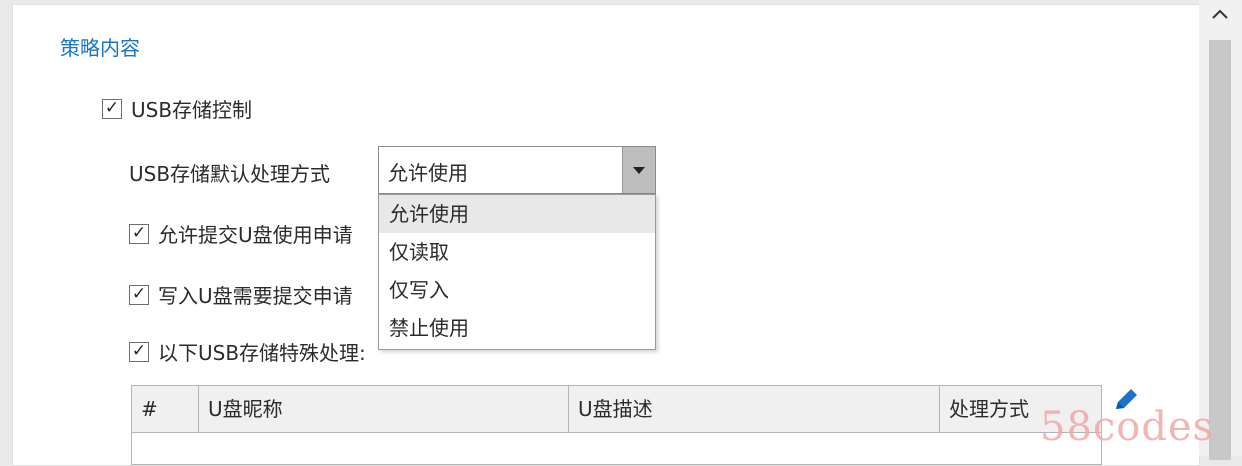 The height and width of the screenshot is (466, 1242). Describe the element at coordinates (1220, 14) in the screenshot. I see `chevron-up-icon` at that location.